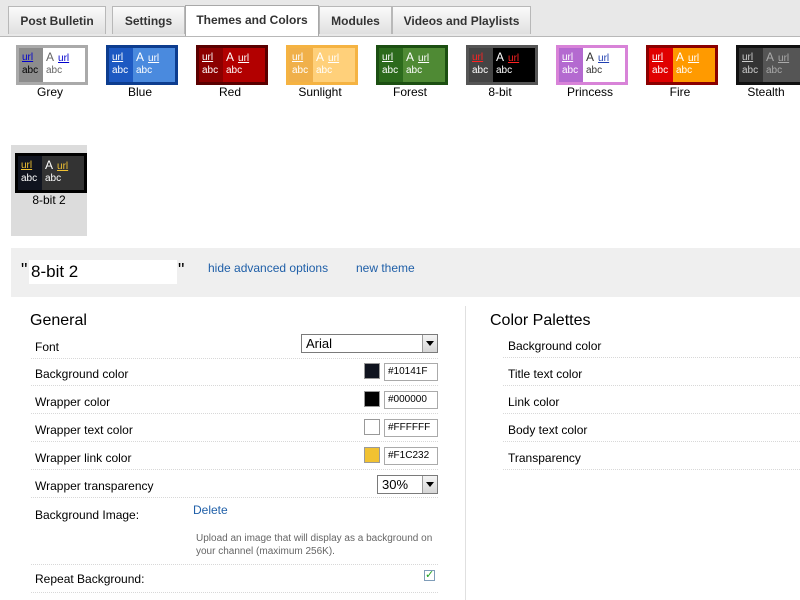  What do you see at coordinates (369, 343) in the screenshot?
I see `font-select: Arial` at bounding box center [369, 343].